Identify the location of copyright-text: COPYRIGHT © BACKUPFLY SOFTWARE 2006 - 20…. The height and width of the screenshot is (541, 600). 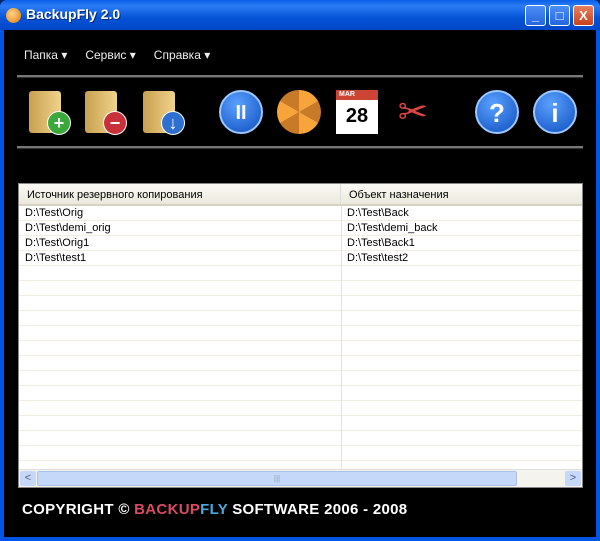
(214, 509).